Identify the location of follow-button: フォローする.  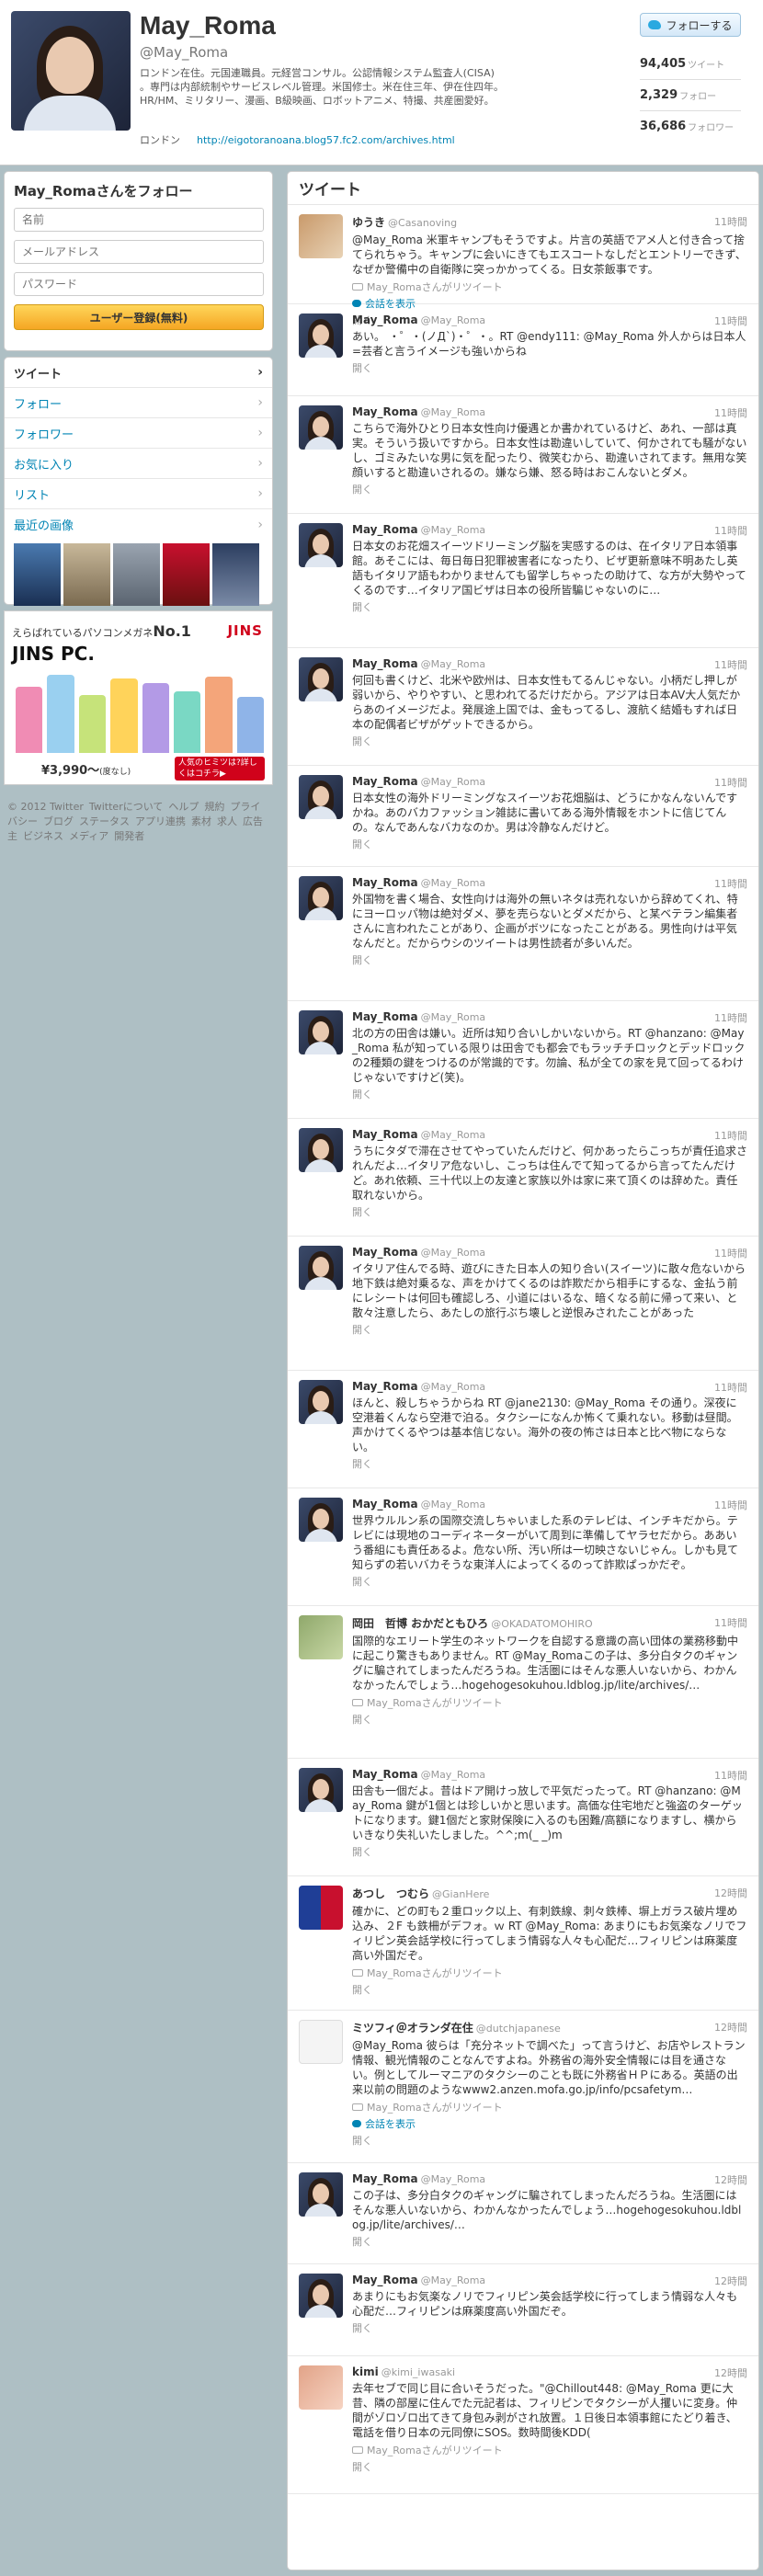
(690, 25).